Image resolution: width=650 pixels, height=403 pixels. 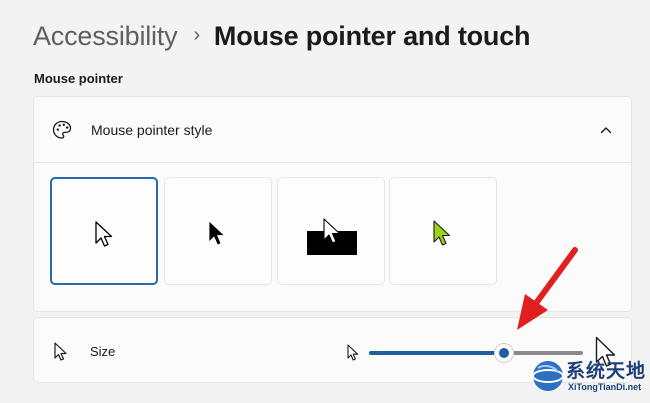 I want to click on slider-thumb, so click(x=503, y=353).